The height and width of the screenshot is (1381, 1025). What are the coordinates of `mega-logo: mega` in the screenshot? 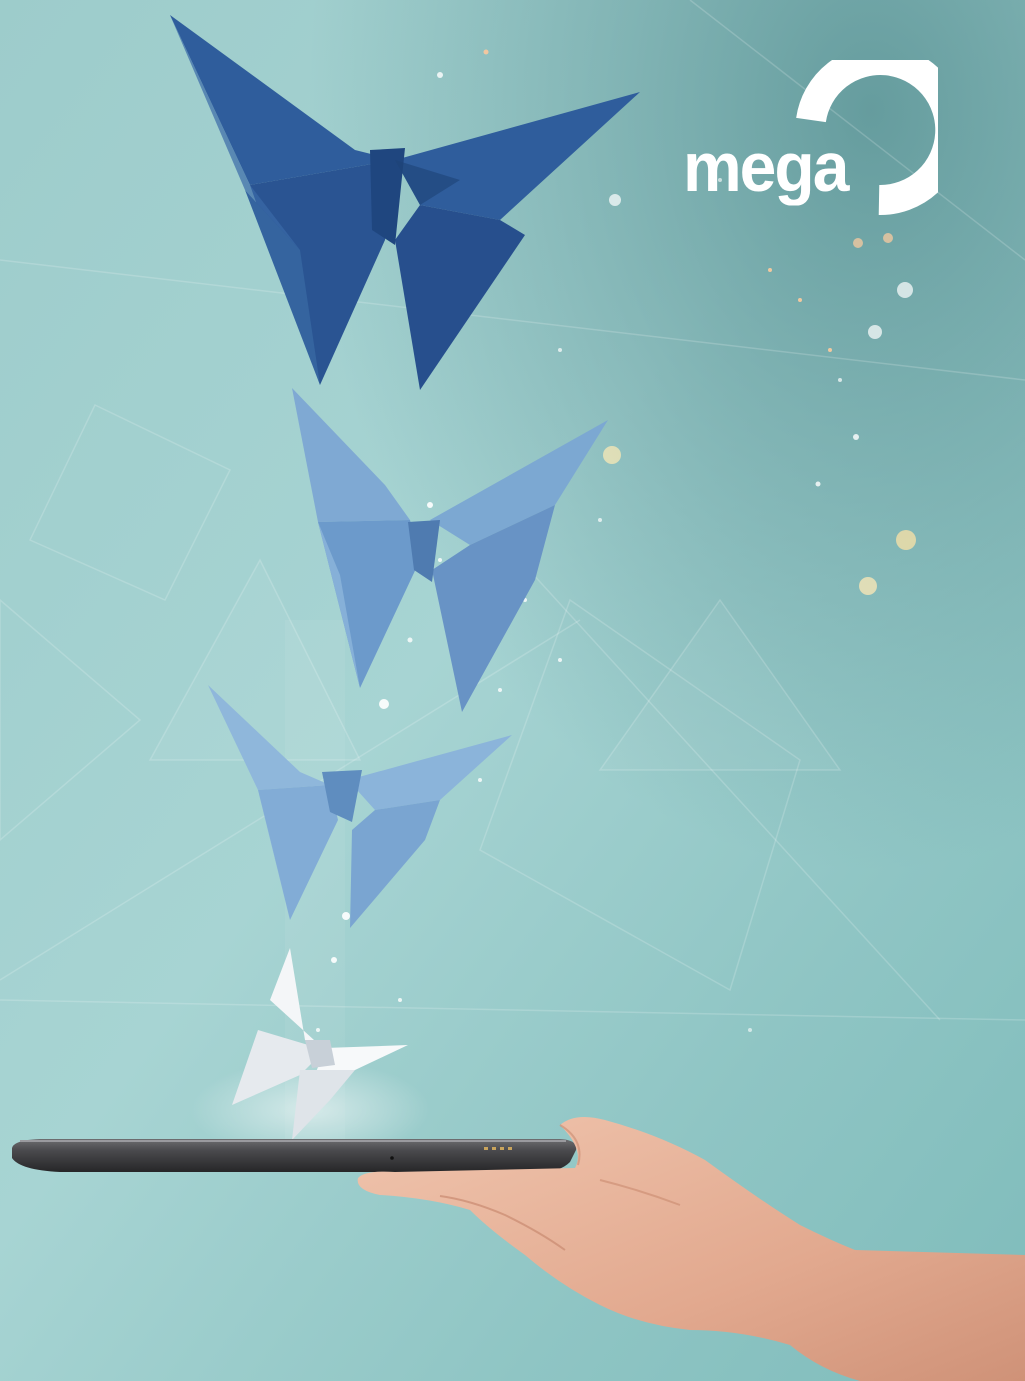 It's located at (810, 140).